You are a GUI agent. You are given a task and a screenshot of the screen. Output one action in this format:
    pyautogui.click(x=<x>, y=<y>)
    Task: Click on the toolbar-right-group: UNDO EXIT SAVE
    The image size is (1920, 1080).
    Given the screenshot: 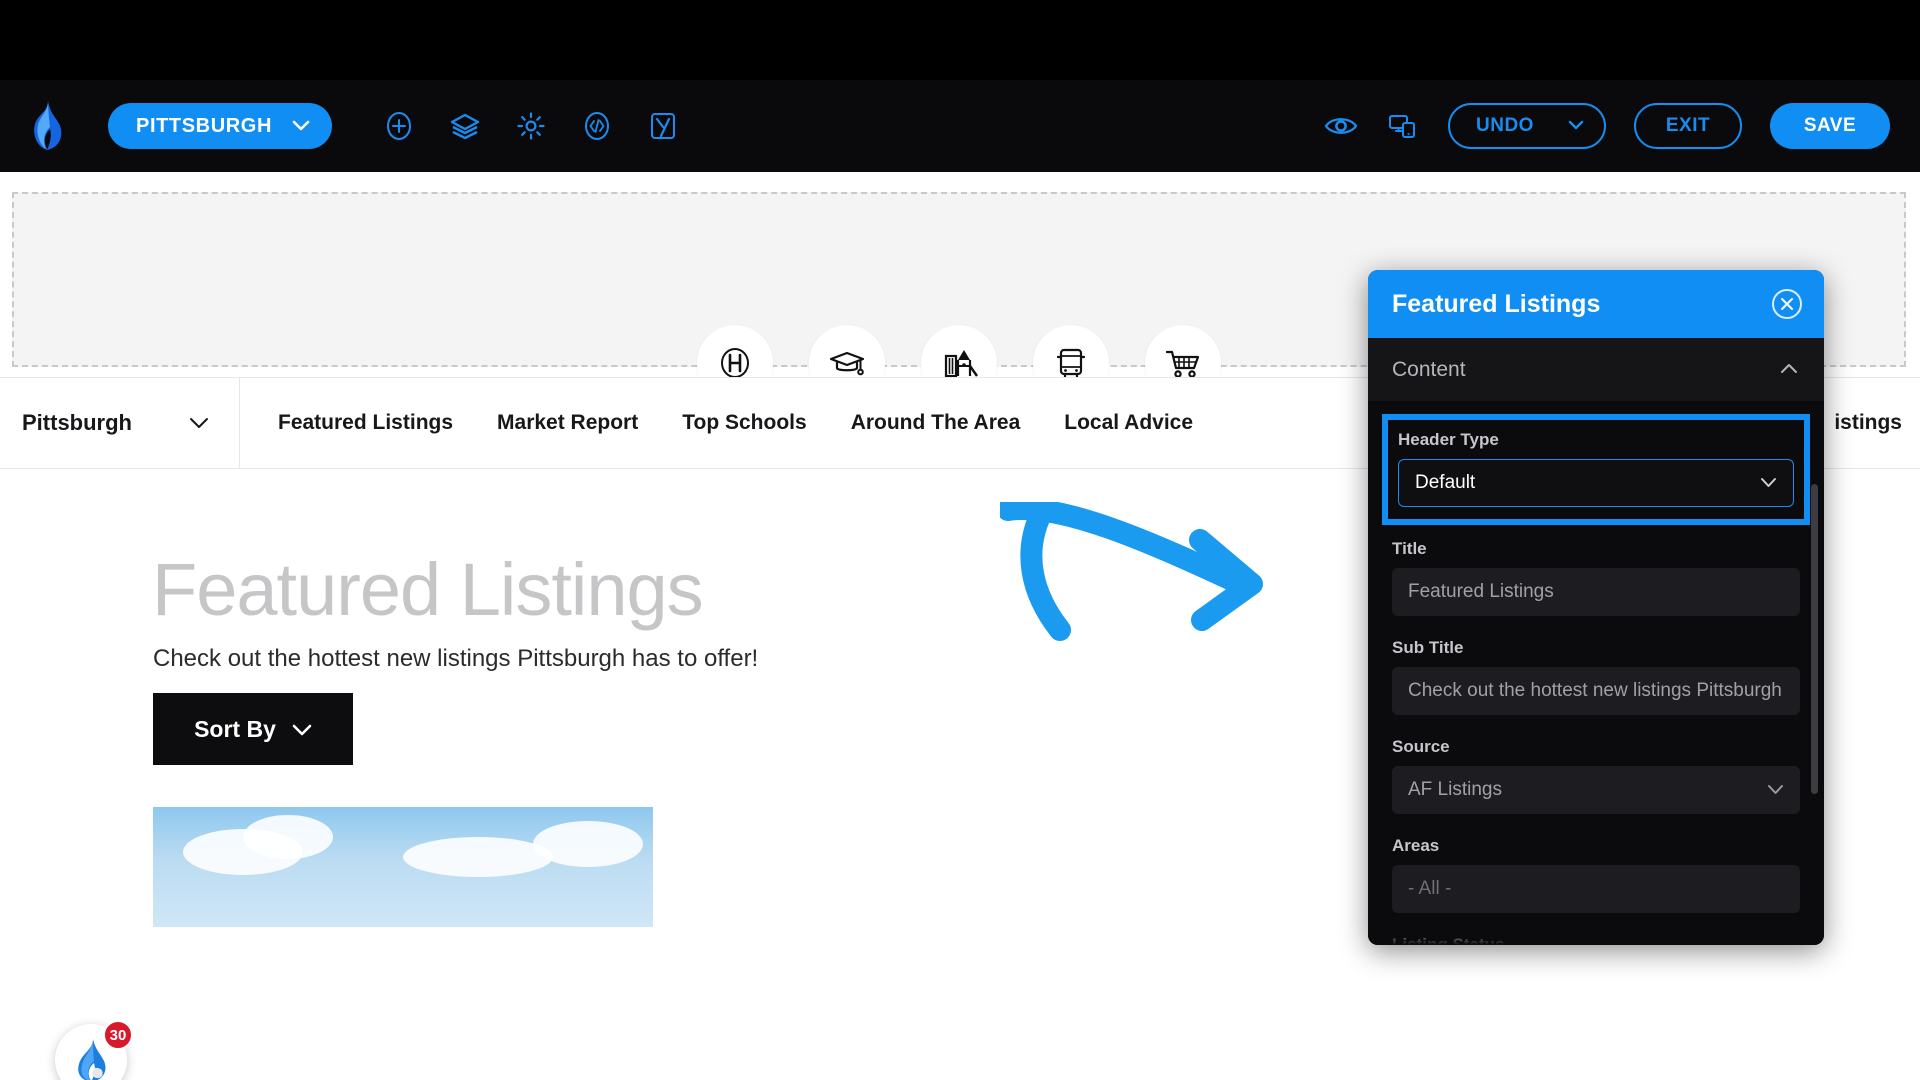 What is the action you would take?
    pyautogui.click(x=1622, y=126)
    